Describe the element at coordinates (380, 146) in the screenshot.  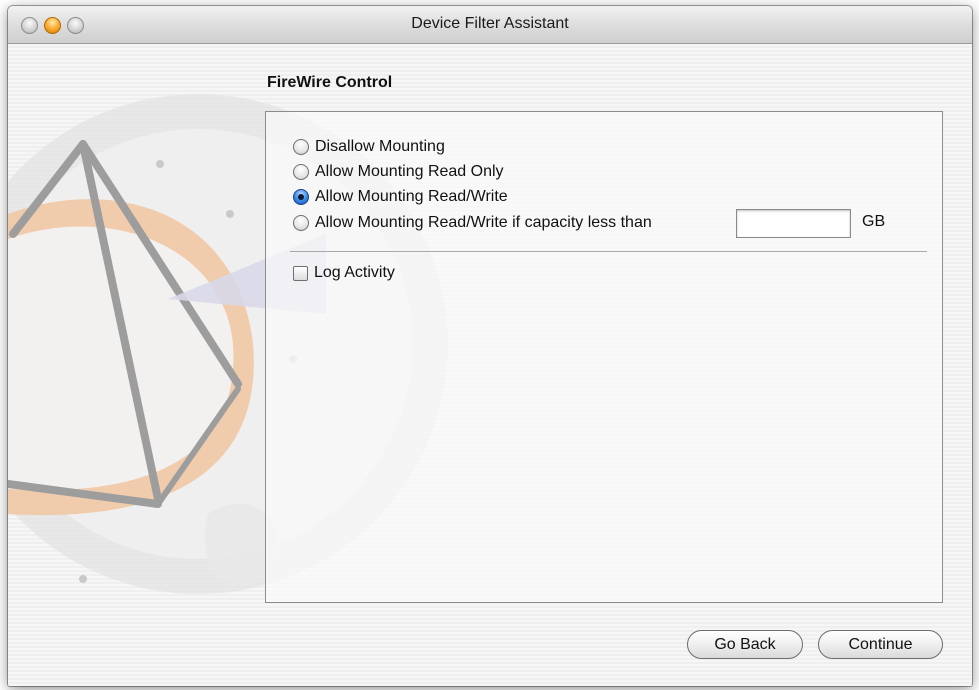
I see `option-label: Disallow Mounting` at that location.